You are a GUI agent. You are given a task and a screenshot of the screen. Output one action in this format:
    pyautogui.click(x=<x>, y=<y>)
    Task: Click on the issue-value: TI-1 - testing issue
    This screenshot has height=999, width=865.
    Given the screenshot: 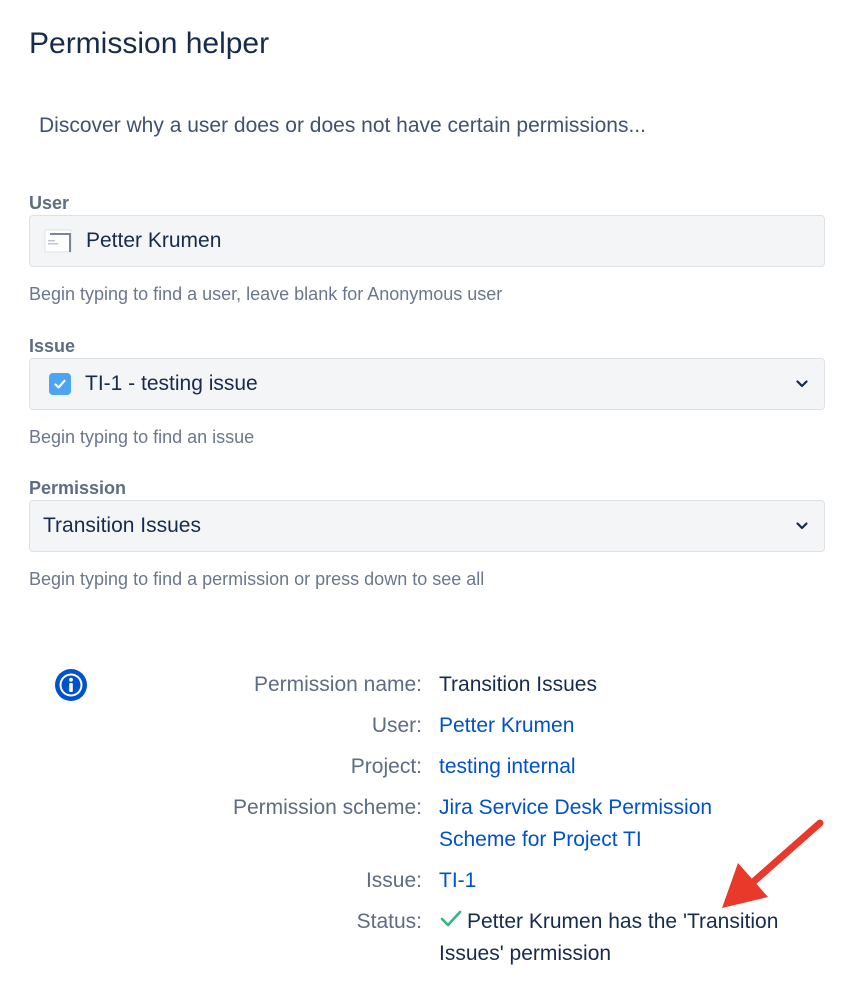 What is the action you would take?
    pyautogui.click(x=171, y=383)
    